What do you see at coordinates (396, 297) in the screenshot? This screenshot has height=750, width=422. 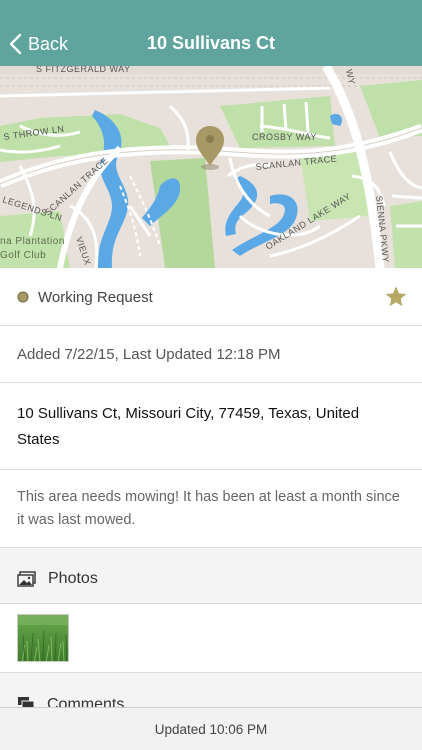 I see `favorite-star-icon` at bounding box center [396, 297].